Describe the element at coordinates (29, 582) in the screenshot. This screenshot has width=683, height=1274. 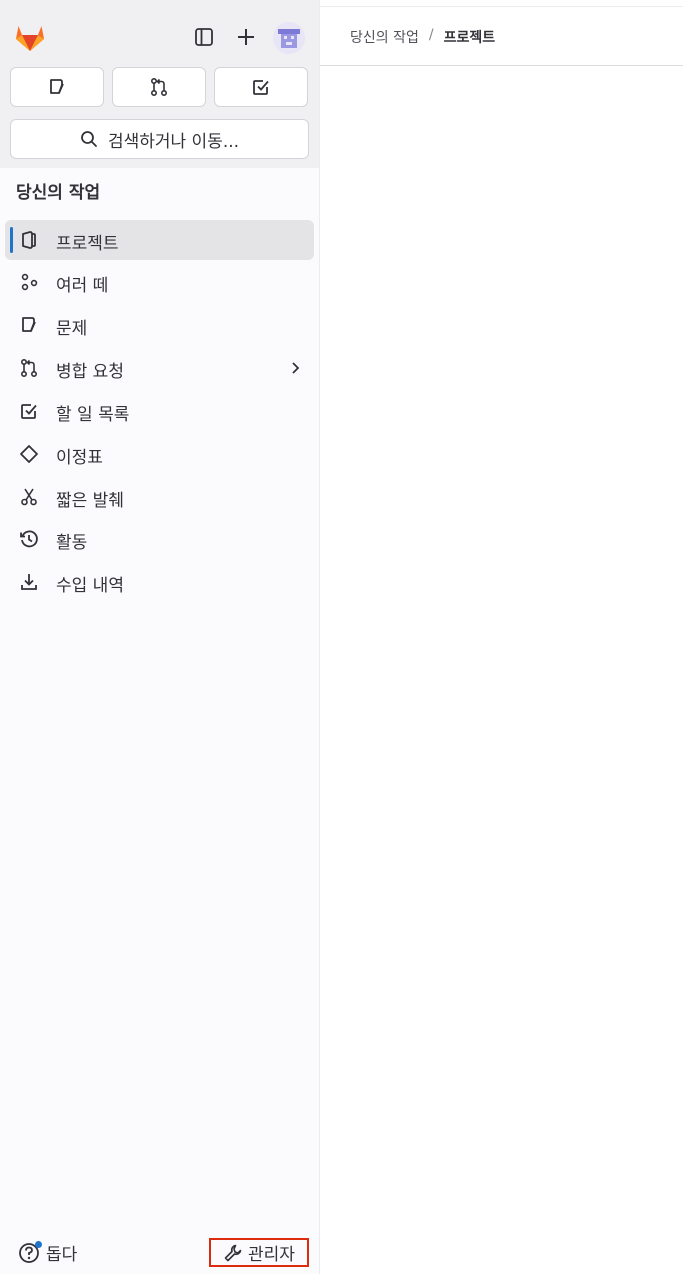
I see `import-icon` at that location.